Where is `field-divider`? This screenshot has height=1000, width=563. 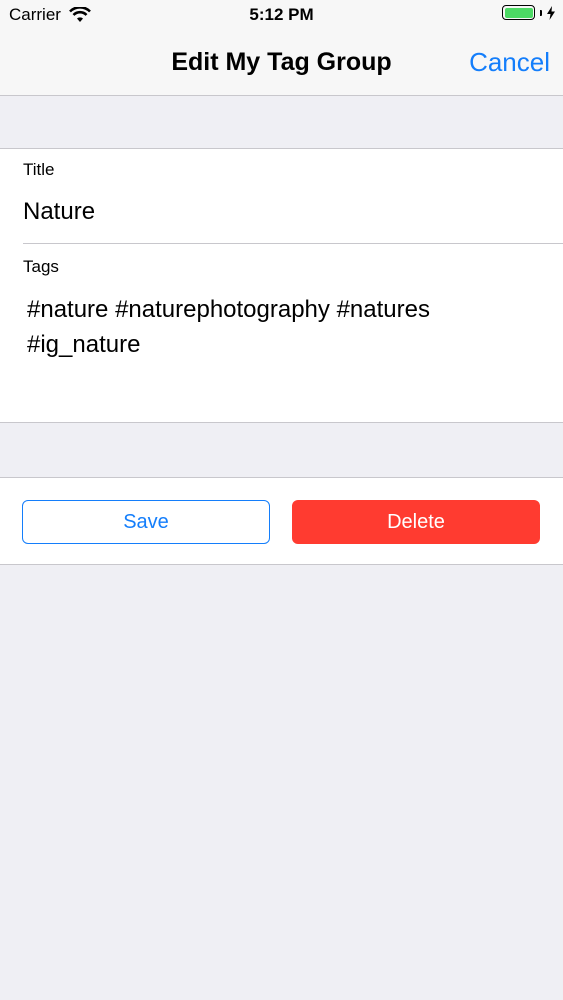 field-divider is located at coordinates (293, 243).